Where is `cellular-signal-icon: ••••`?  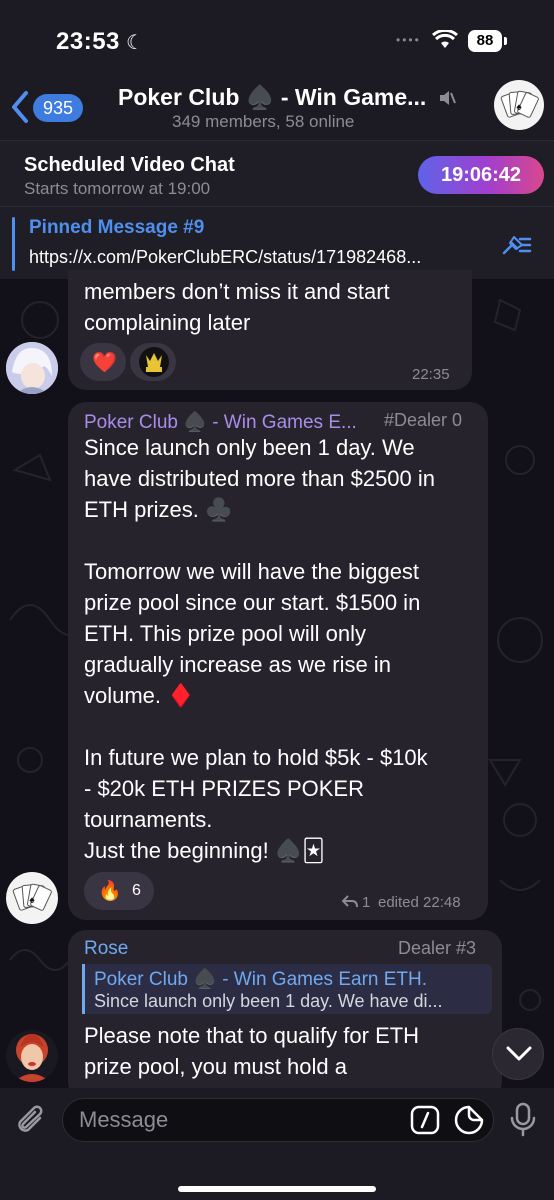
cellular-signal-icon: •••• is located at coordinates (408, 40).